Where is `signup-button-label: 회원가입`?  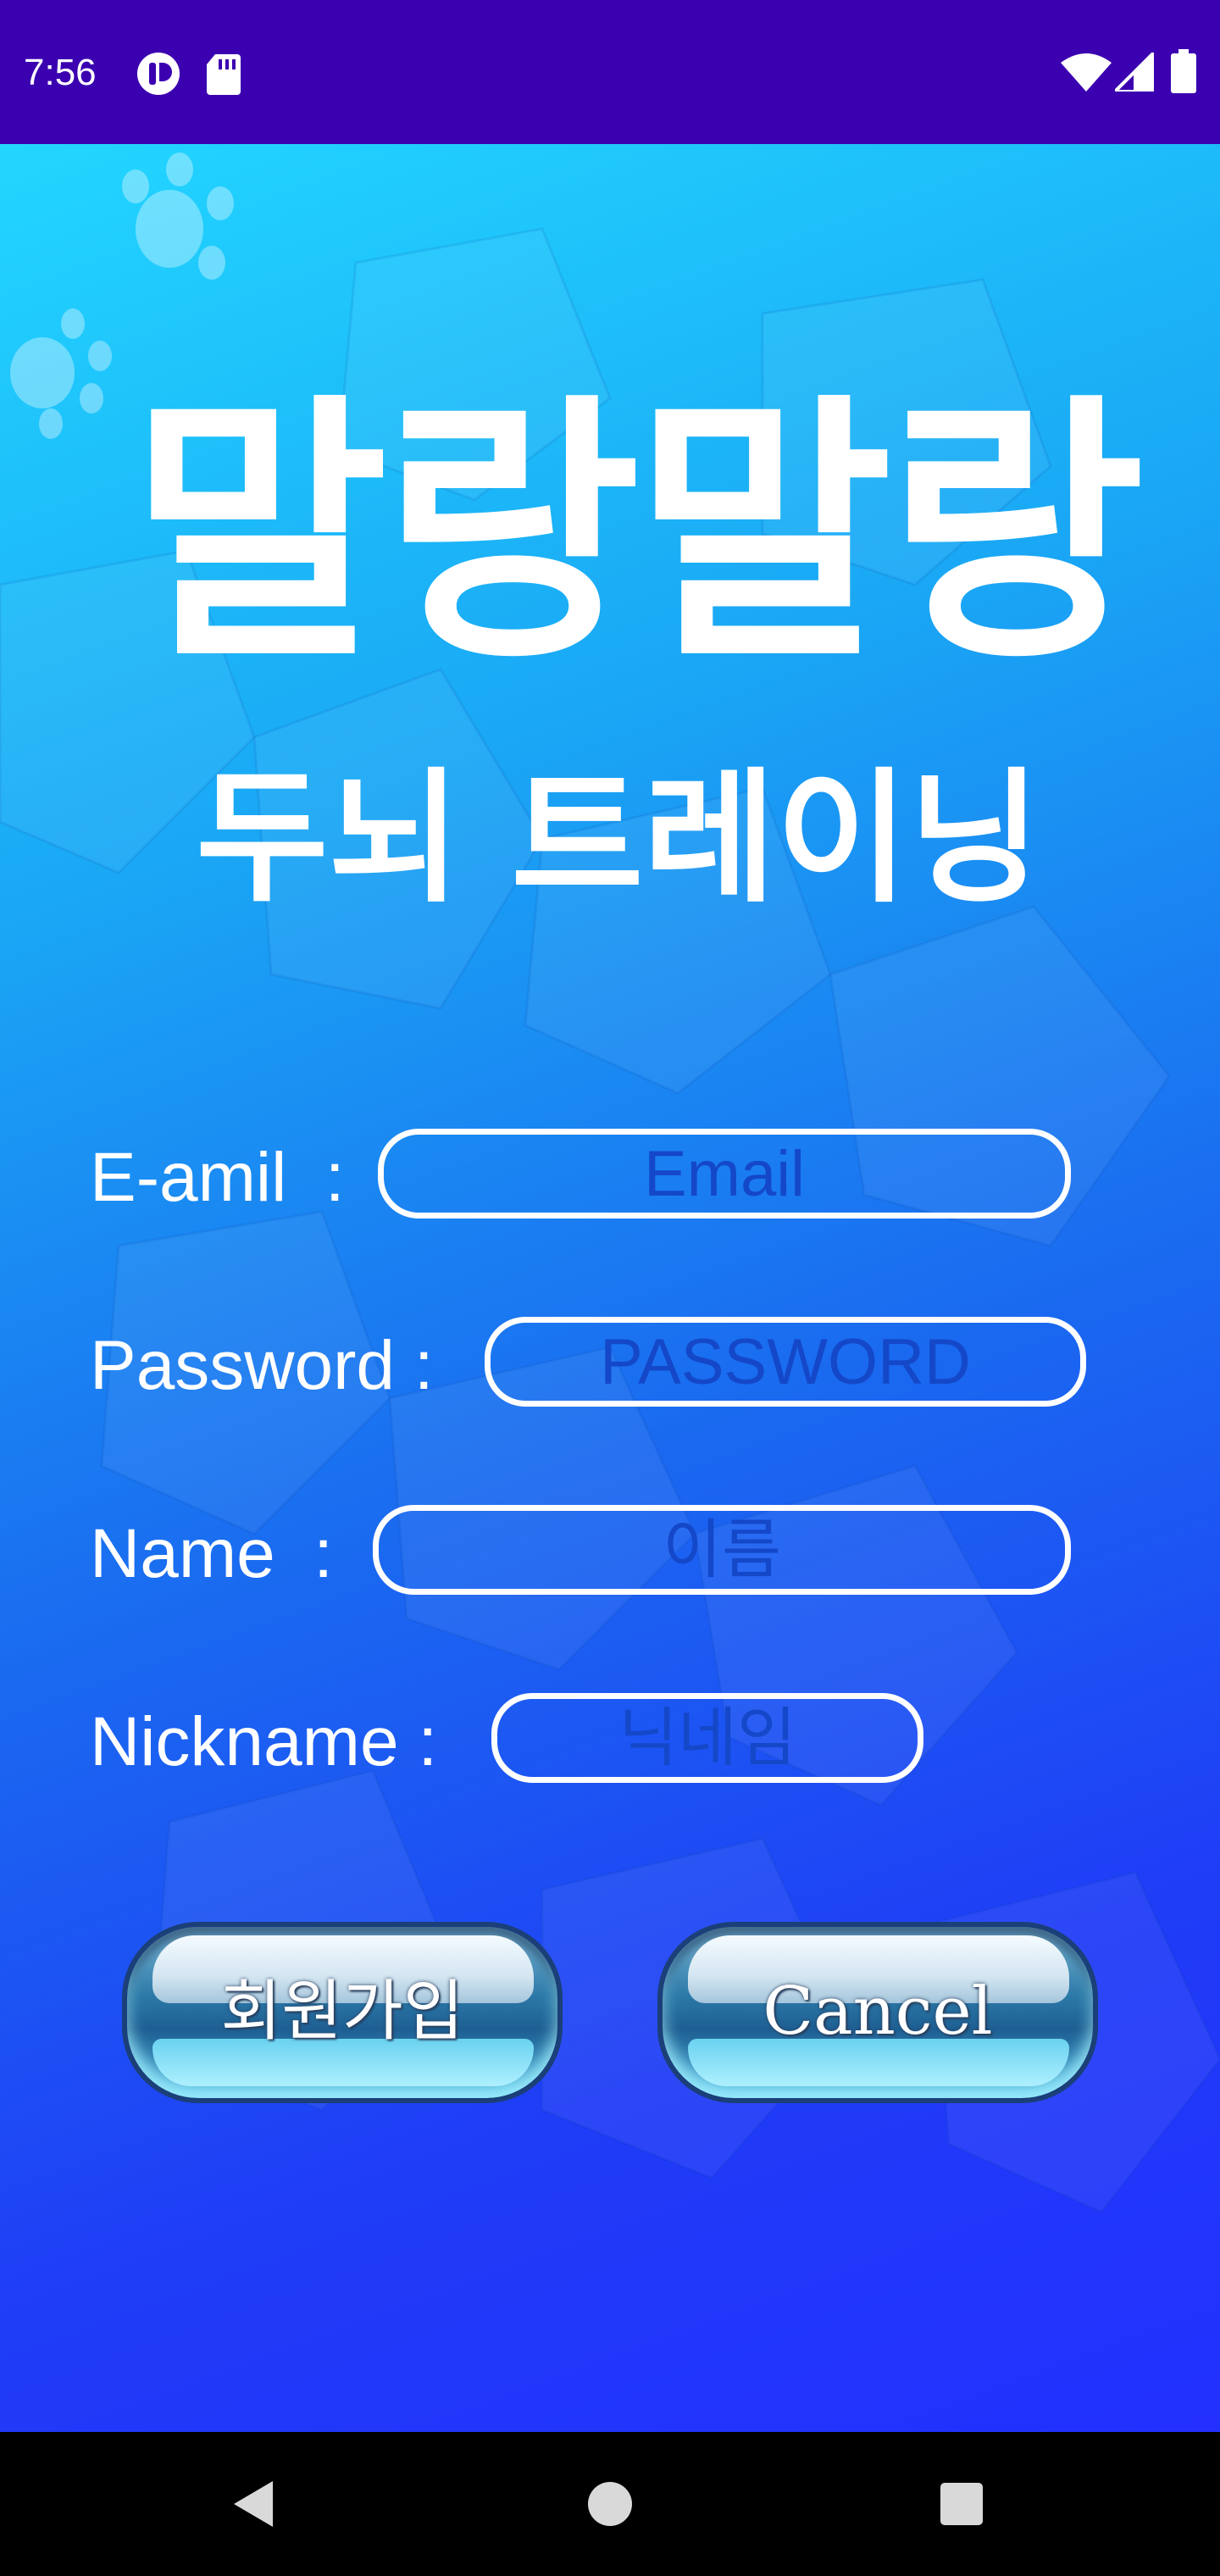 signup-button-label: 회원가입 is located at coordinates (342, 2012).